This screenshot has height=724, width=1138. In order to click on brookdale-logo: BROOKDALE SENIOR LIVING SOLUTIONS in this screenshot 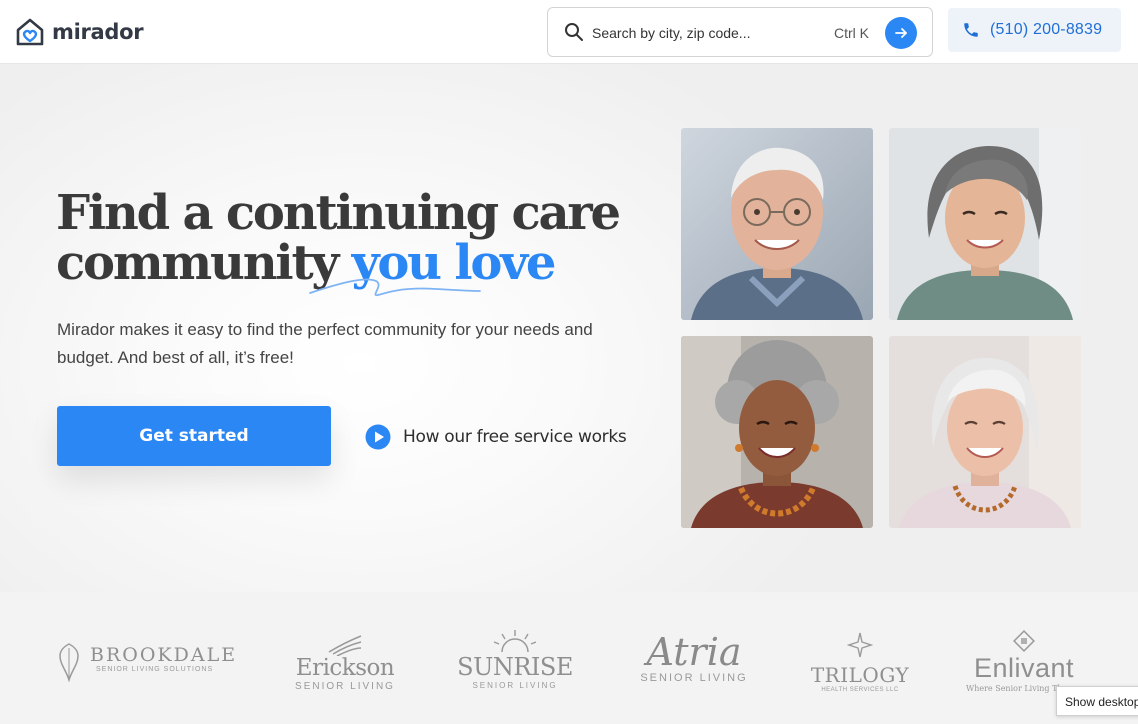, I will do `click(147, 662)`.